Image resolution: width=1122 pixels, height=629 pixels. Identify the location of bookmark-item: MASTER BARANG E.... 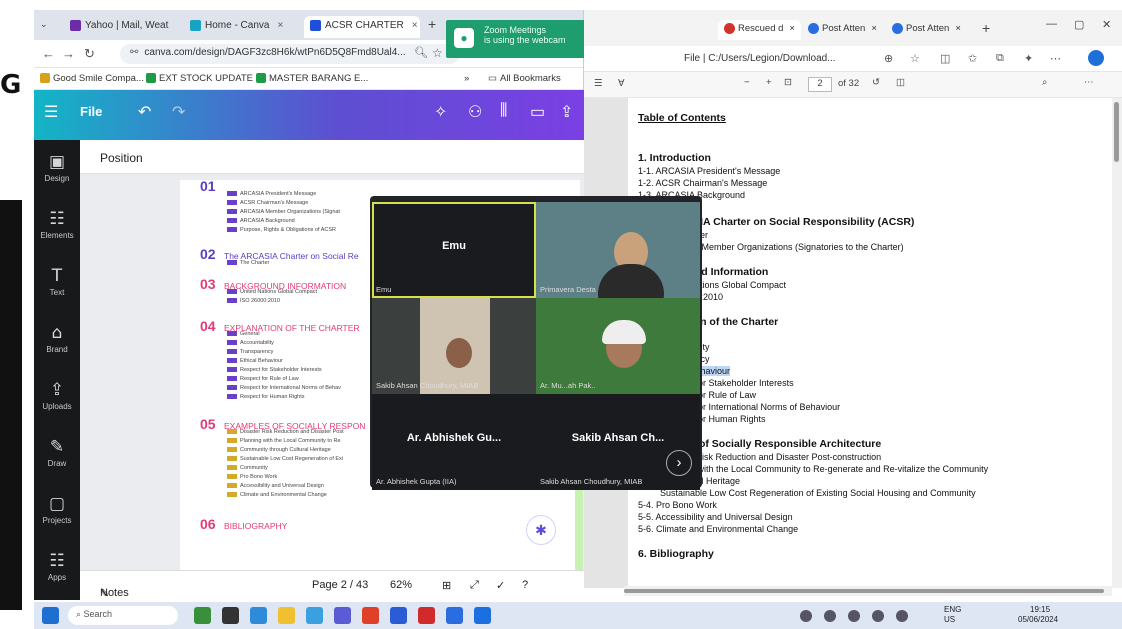
(312, 78).